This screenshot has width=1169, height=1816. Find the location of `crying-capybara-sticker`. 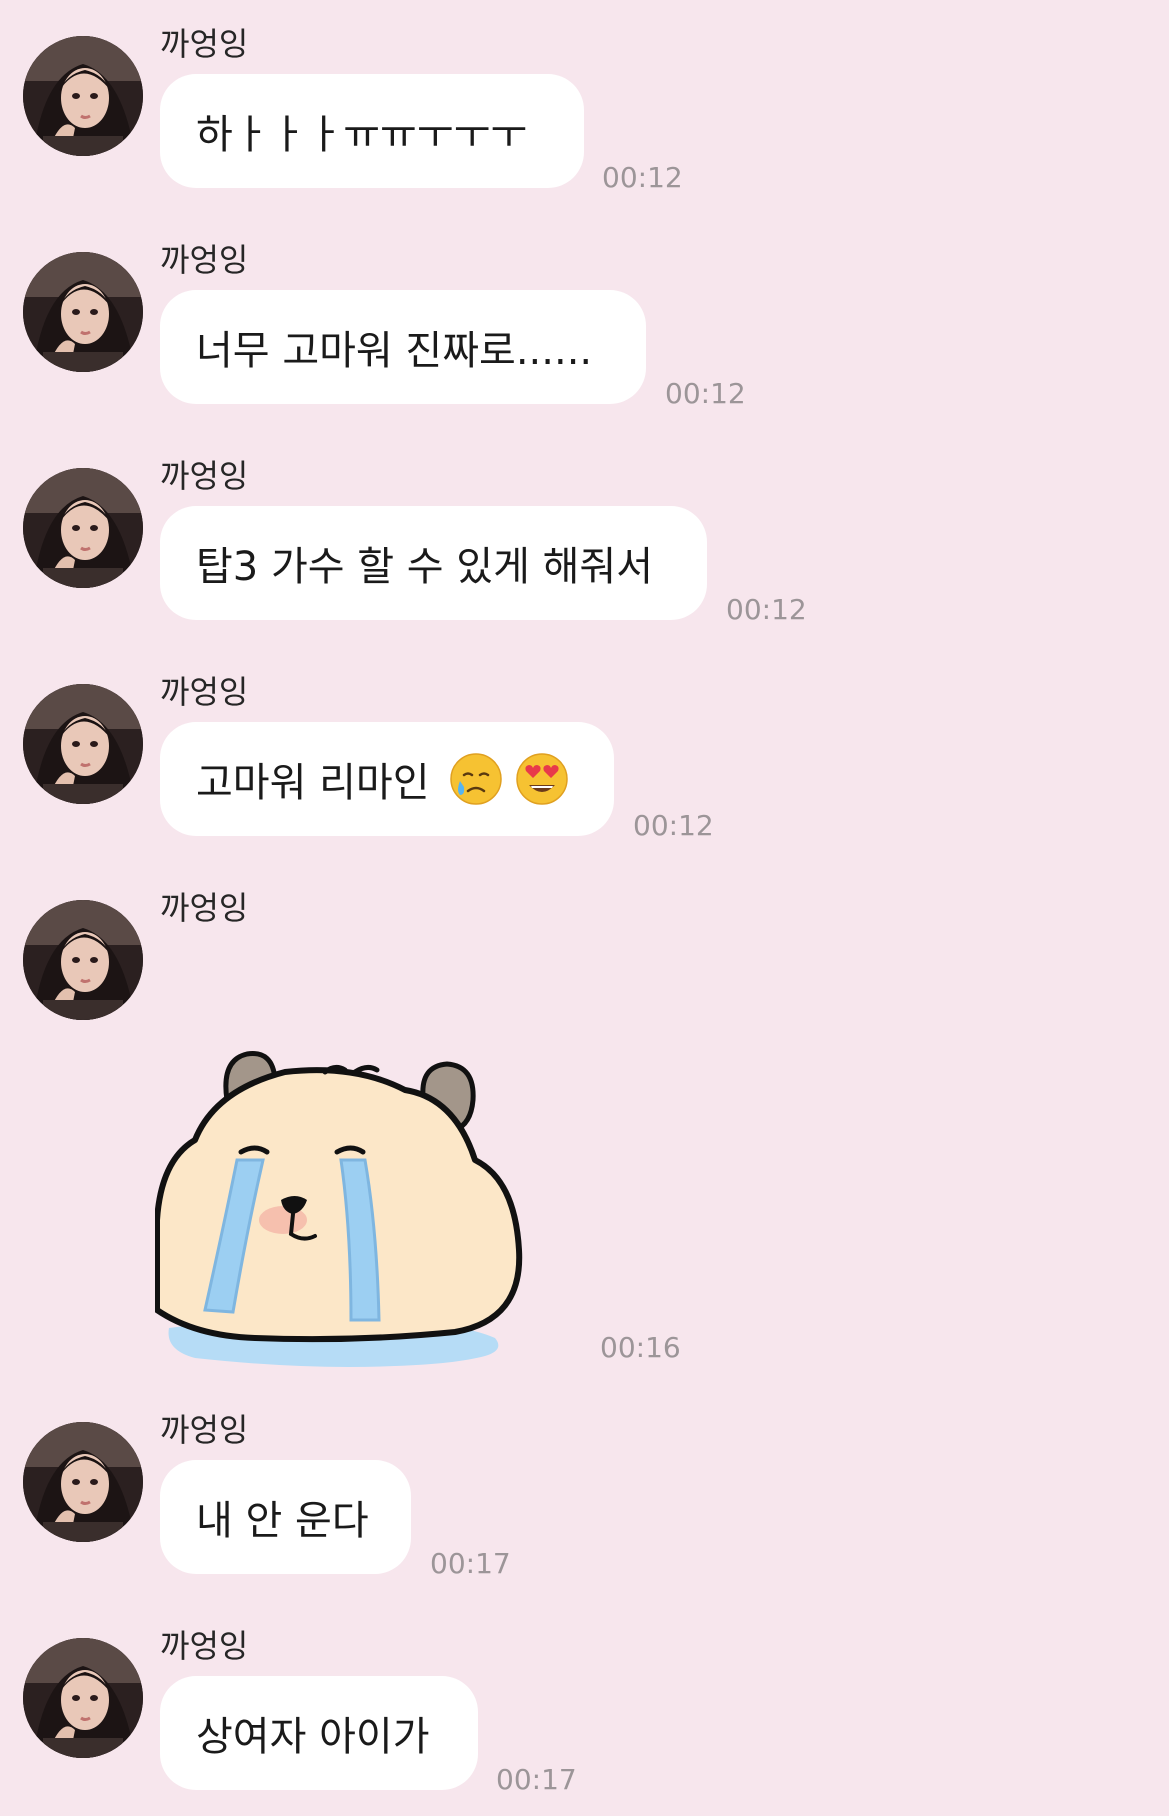

crying-capybara-sticker is located at coordinates (370, 1200).